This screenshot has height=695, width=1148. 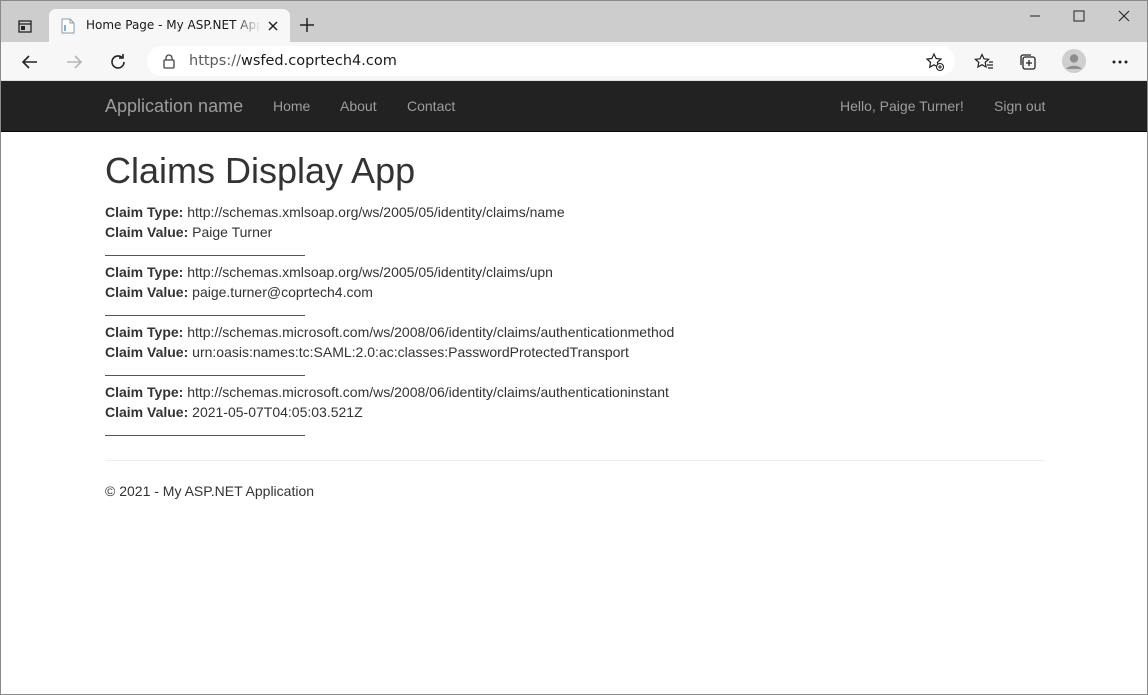 I want to click on refresh-icon, so click(x=118, y=62).